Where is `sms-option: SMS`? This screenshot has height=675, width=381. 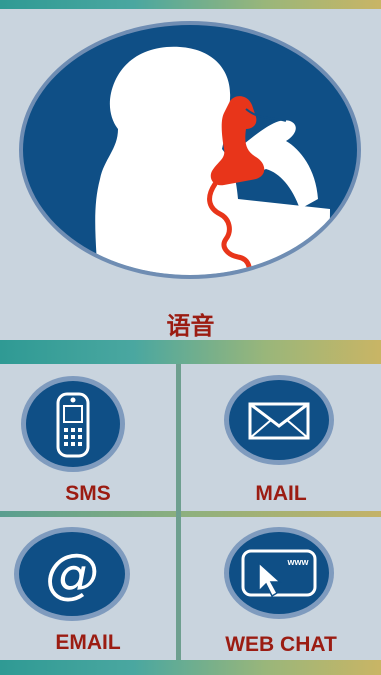
sms-option: SMS is located at coordinates (88, 437).